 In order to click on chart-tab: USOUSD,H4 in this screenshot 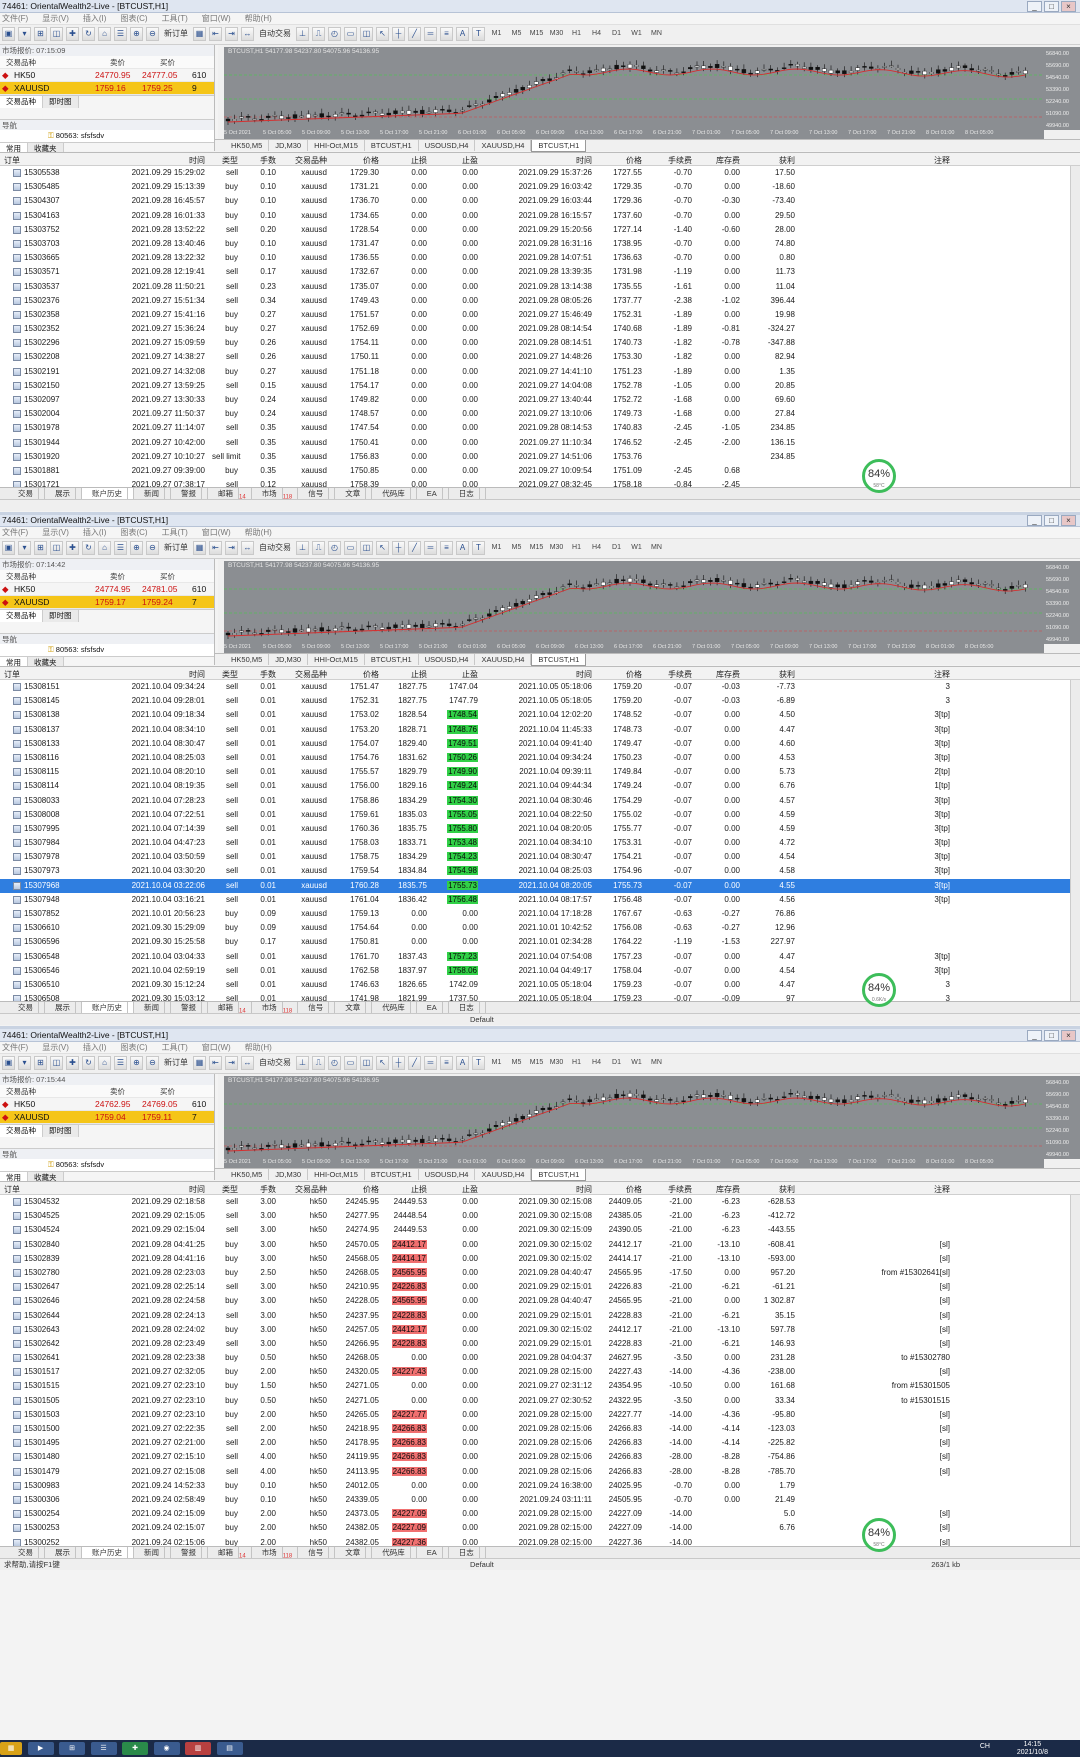, I will do `click(447, 659)`.